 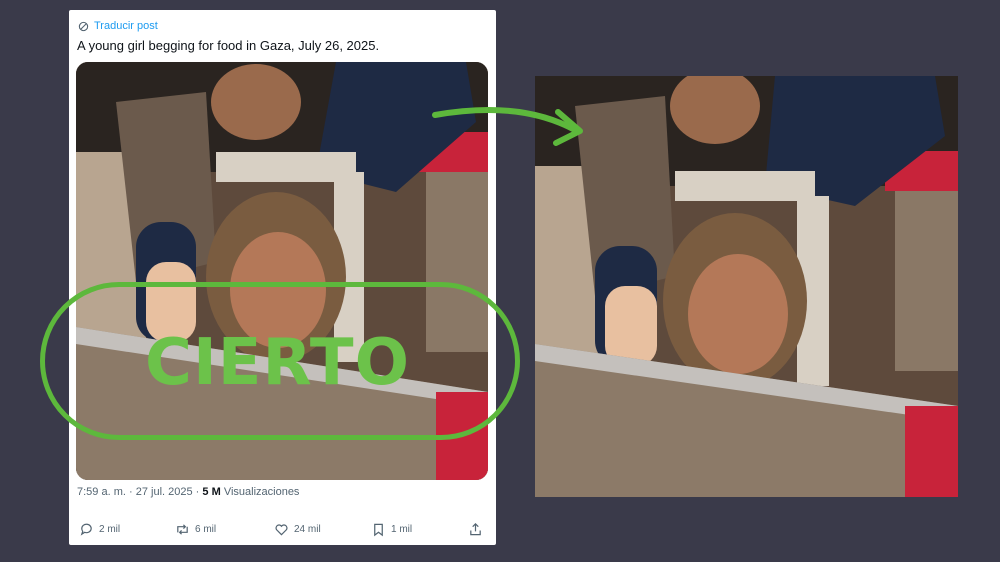 What do you see at coordinates (182, 529) in the screenshot?
I see `repost-icon` at bounding box center [182, 529].